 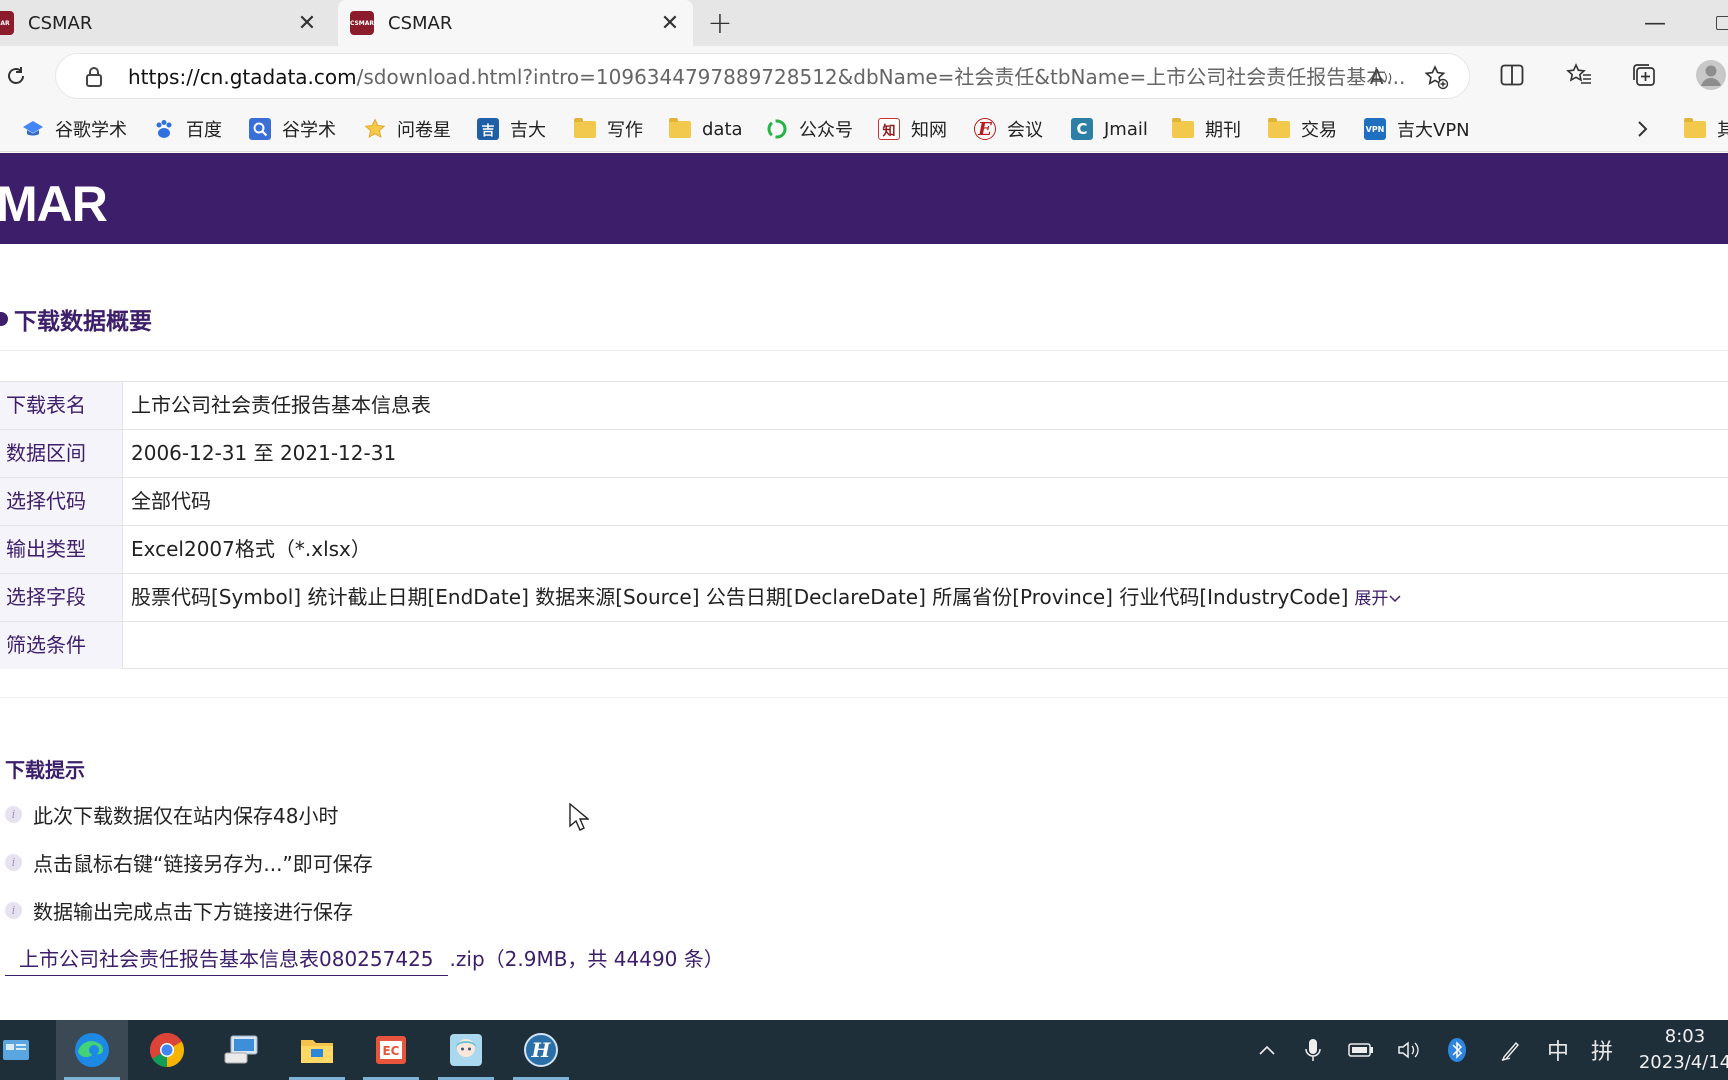 What do you see at coordinates (61, 453) in the screenshot?
I see `row-label: 数据区间` at bounding box center [61, 453].